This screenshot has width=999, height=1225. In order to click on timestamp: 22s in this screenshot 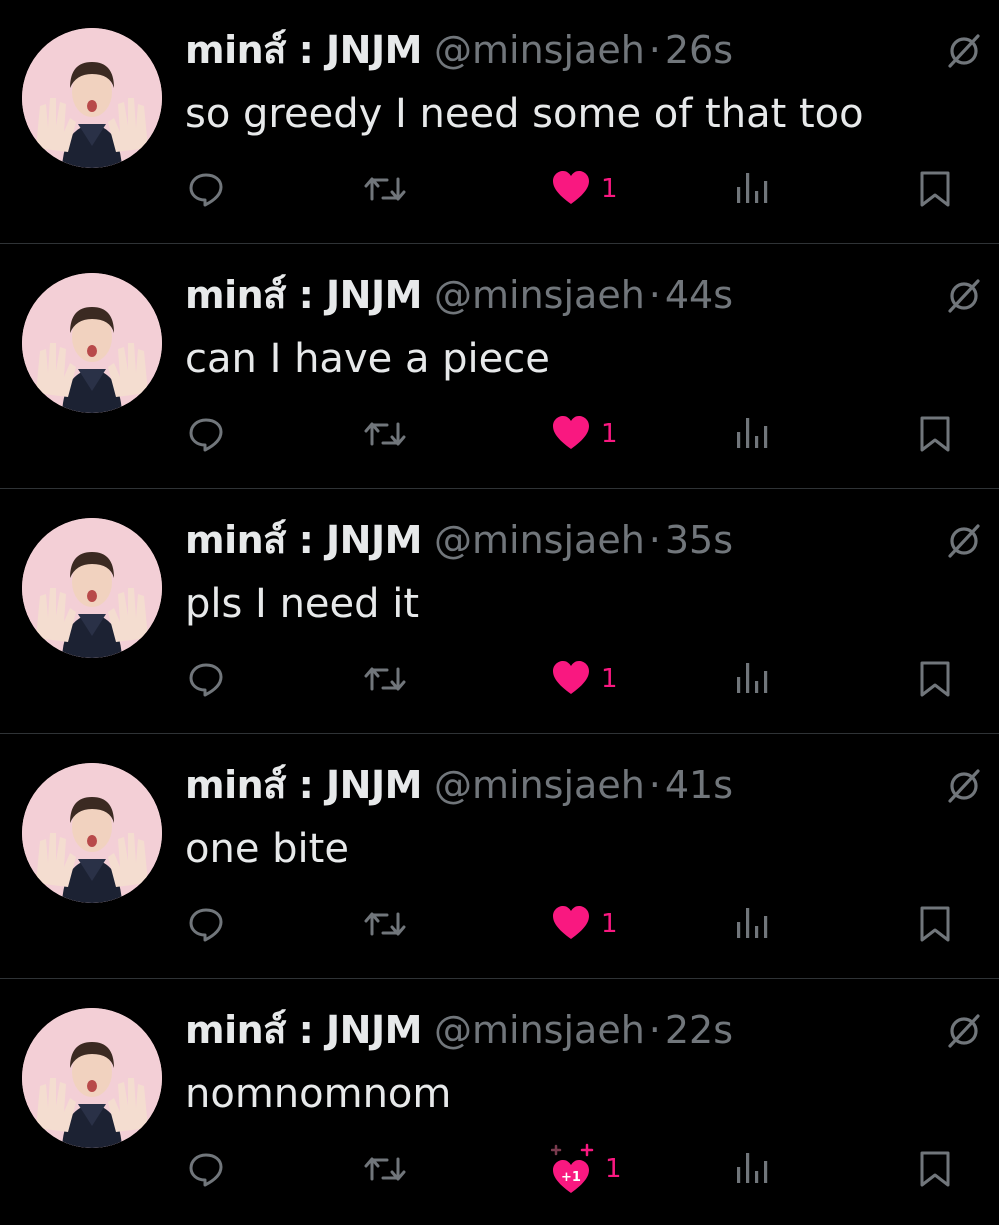, I will do `click(699, 1030)`.